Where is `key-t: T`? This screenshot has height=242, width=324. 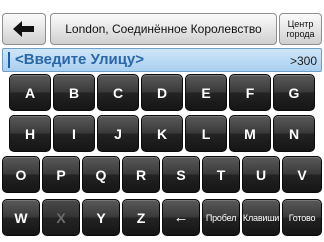 key-t: T is located at coordinates (221, 174).